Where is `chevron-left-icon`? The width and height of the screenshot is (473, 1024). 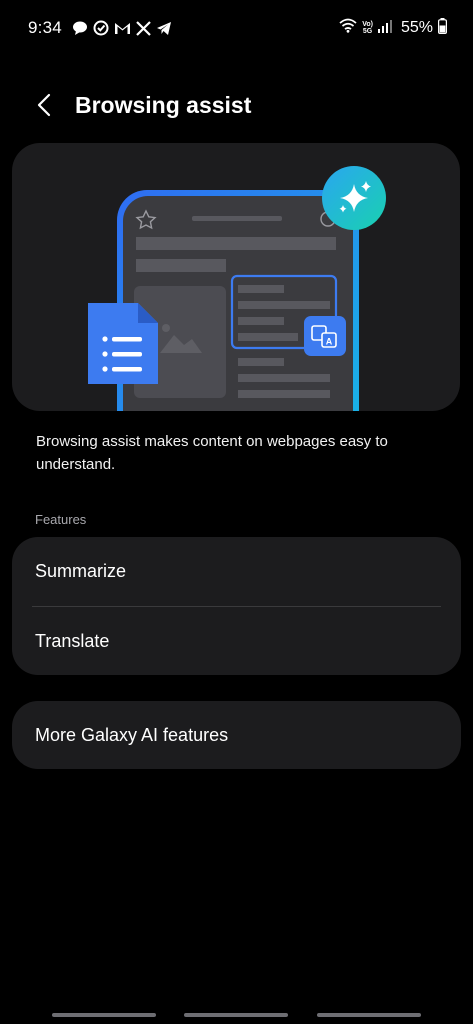
chevron-left-icon is located at coordinates (44, 105).